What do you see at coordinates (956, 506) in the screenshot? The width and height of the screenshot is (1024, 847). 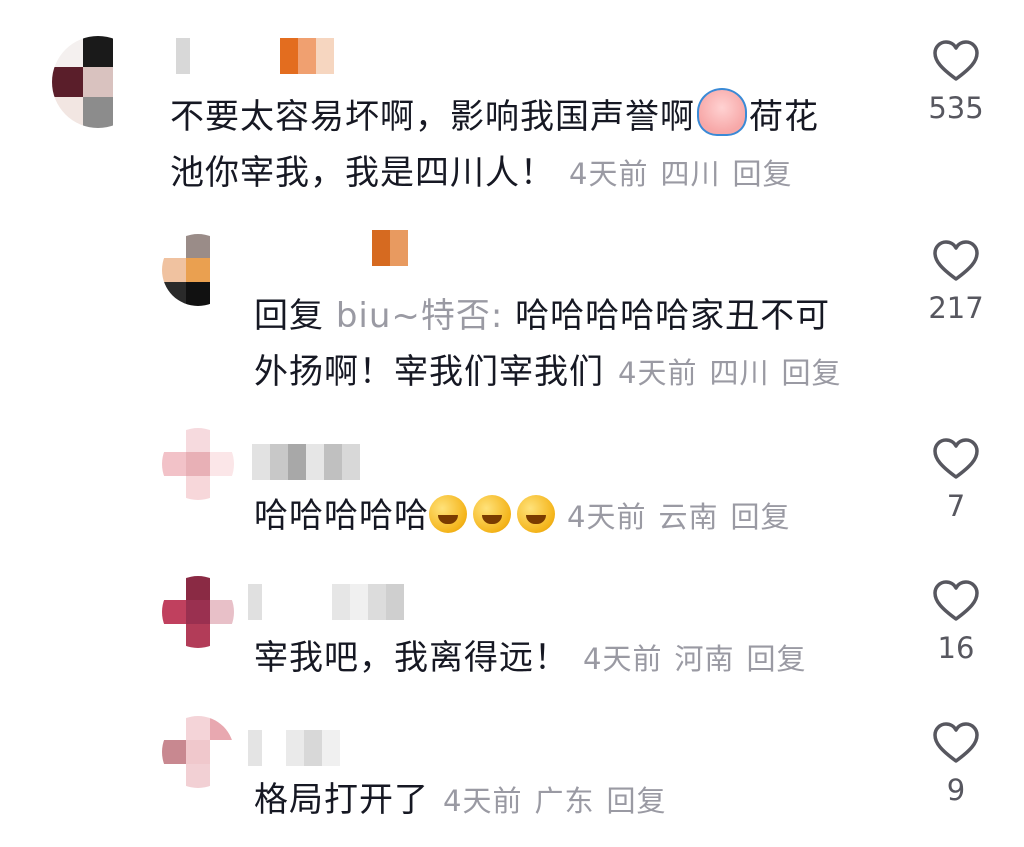 I see `like-count: 7` at bounding box center [956, 506].